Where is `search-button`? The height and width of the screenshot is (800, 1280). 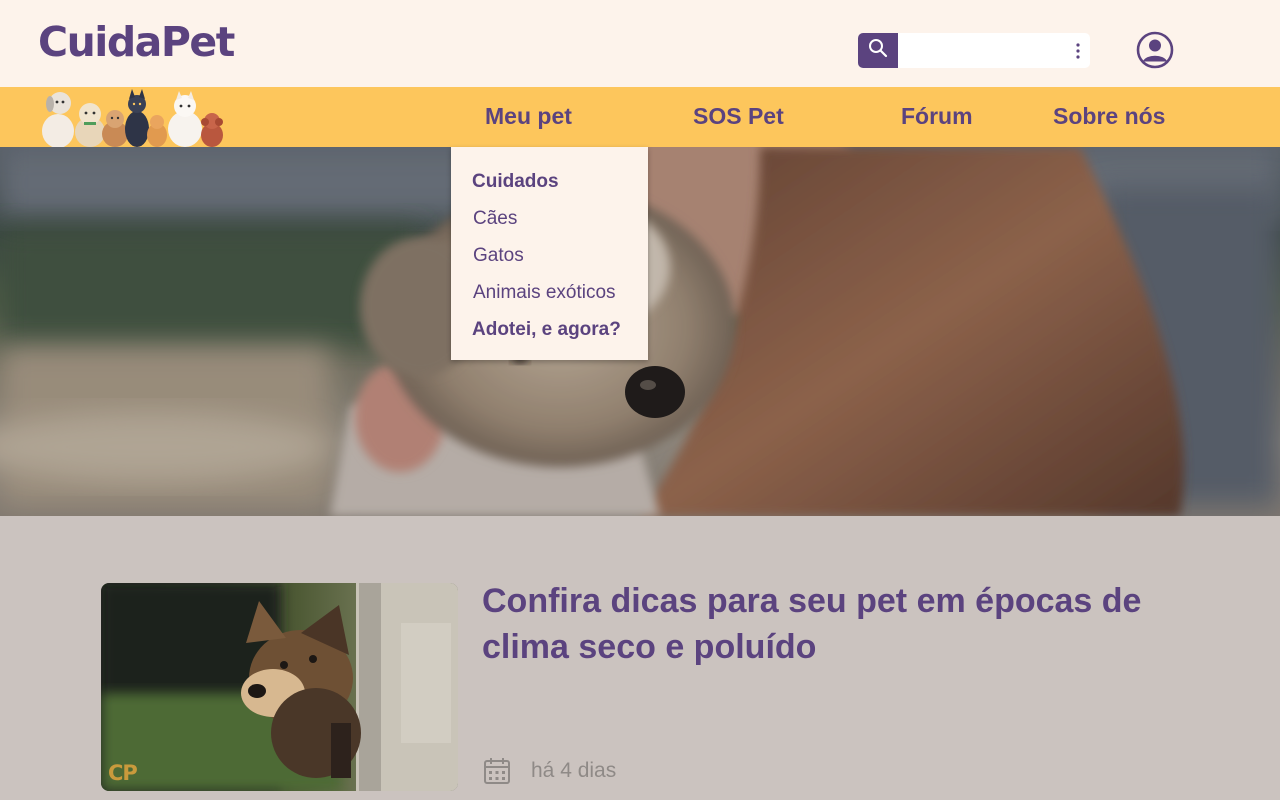
search-button is located at coordinates (878, 50).